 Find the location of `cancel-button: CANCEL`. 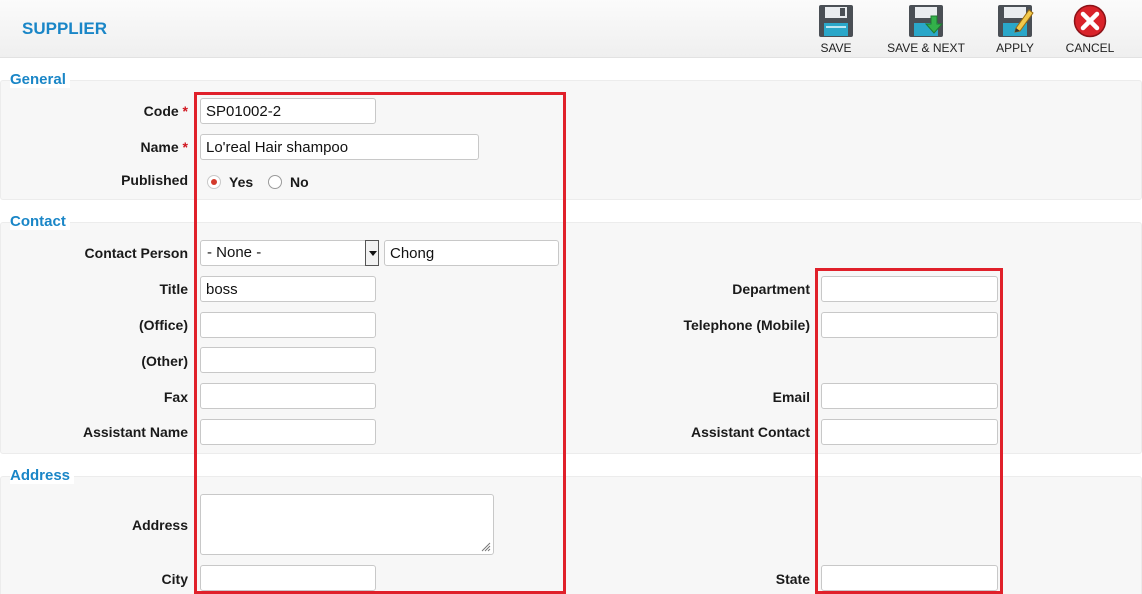

cancel-button: CANCEL is located at coordinates (1090, 30).